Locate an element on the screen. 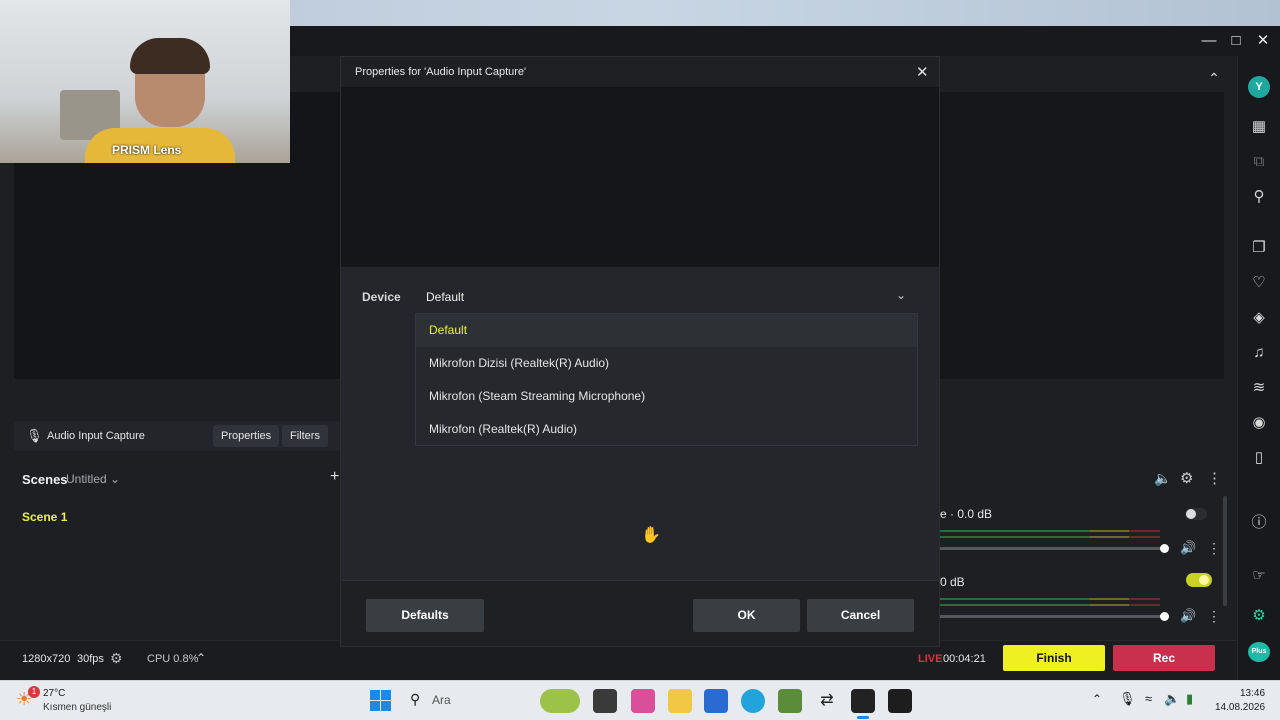 This screenshot has height=720, width=1280. fps-text: 30fps is located at coordinates (90, 659).